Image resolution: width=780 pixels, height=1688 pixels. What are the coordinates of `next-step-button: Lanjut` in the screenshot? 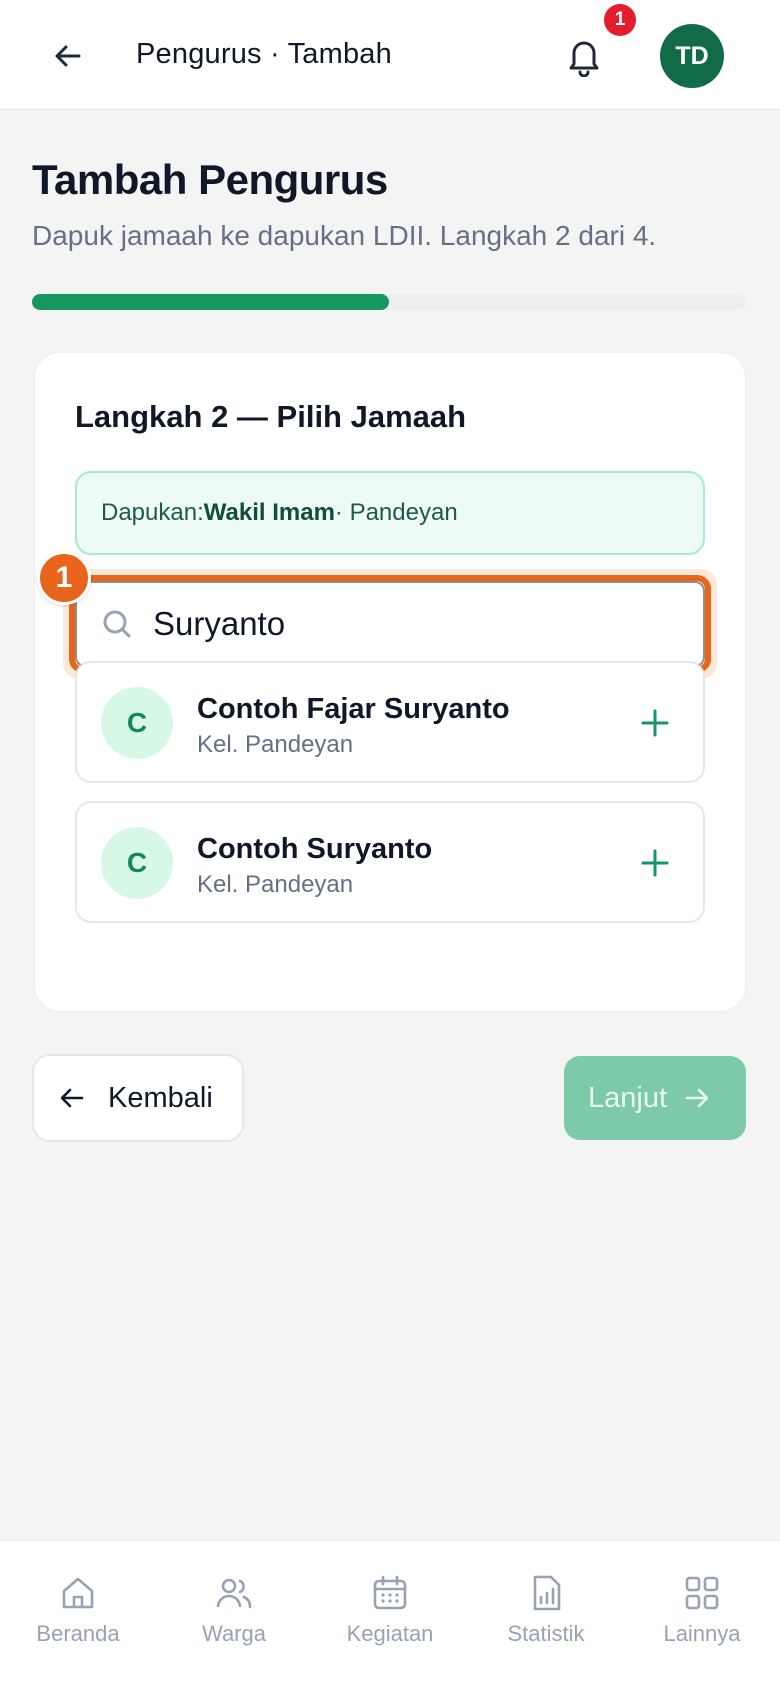 It's located at (655, 1098).